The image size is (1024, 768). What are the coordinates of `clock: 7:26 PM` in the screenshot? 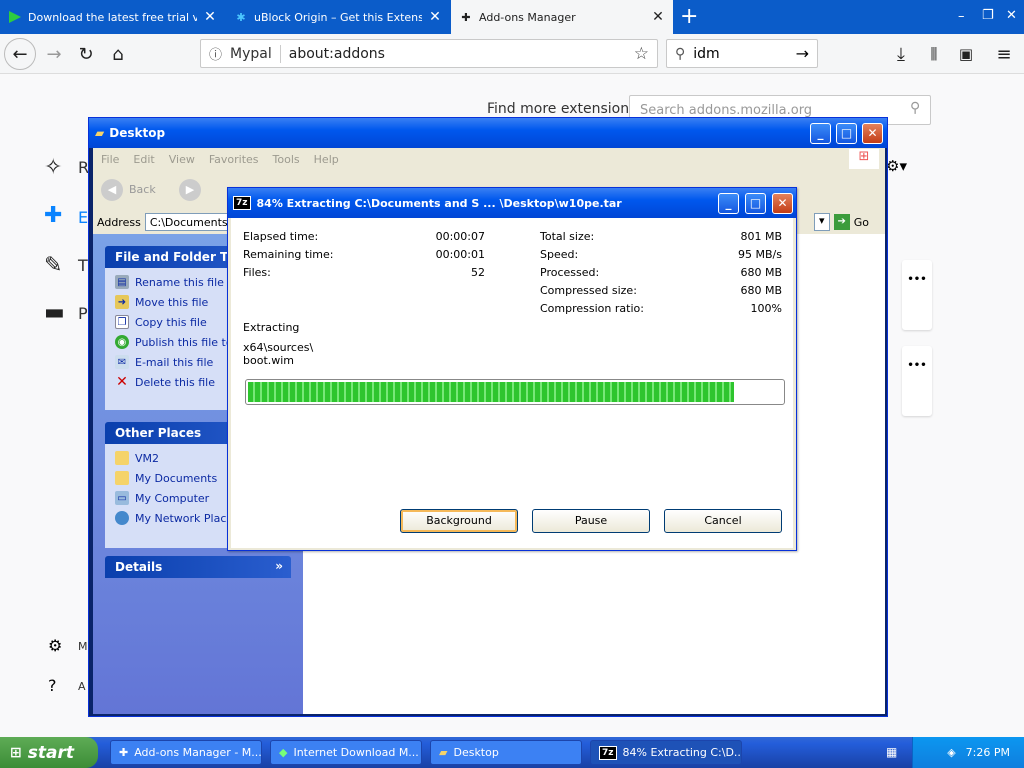 It's located at (988, 752).